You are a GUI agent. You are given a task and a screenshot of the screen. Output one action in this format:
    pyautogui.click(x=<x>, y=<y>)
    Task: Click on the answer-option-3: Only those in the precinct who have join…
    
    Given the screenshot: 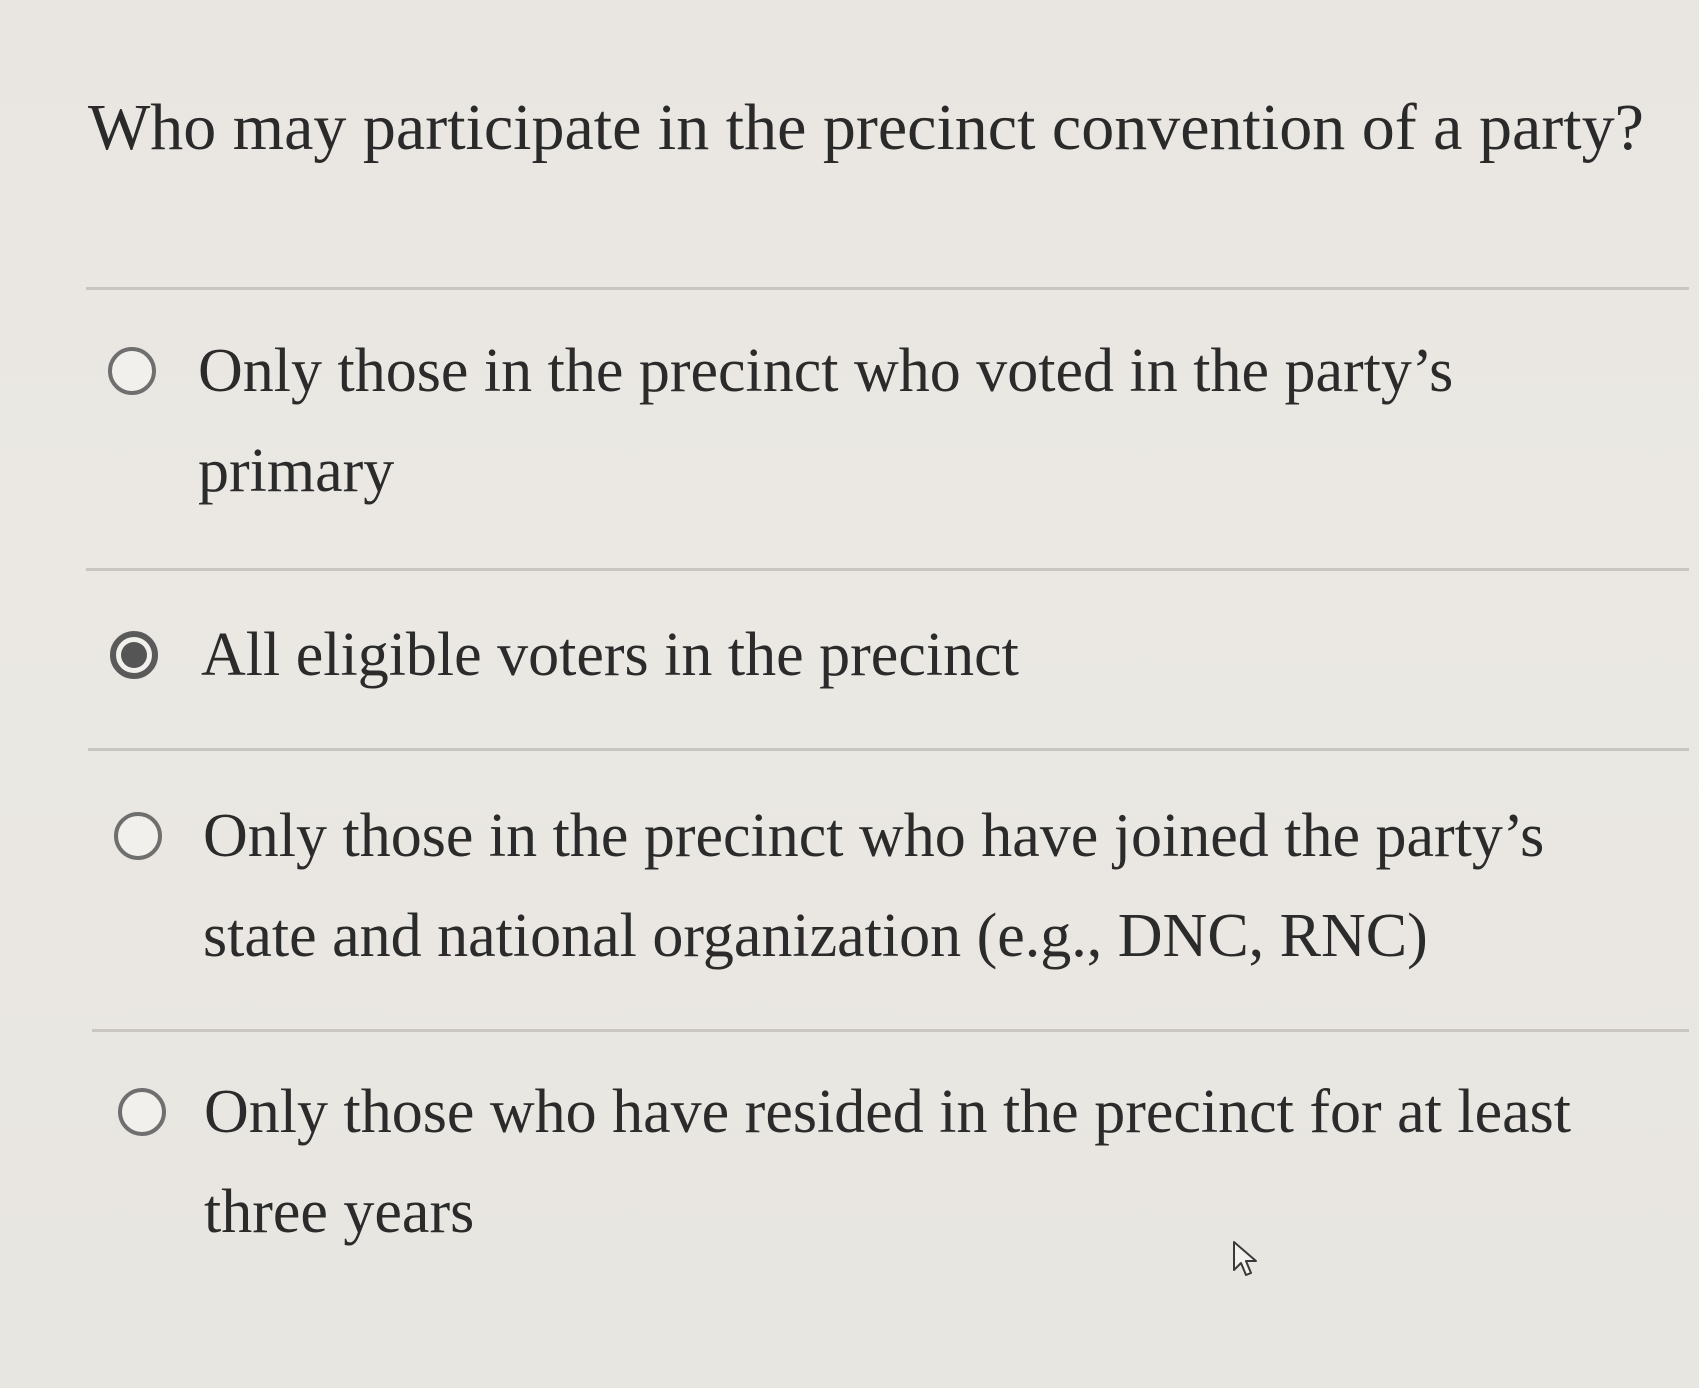 What is the action you would take?
    pyautogui.click(x=888, y=886)
    